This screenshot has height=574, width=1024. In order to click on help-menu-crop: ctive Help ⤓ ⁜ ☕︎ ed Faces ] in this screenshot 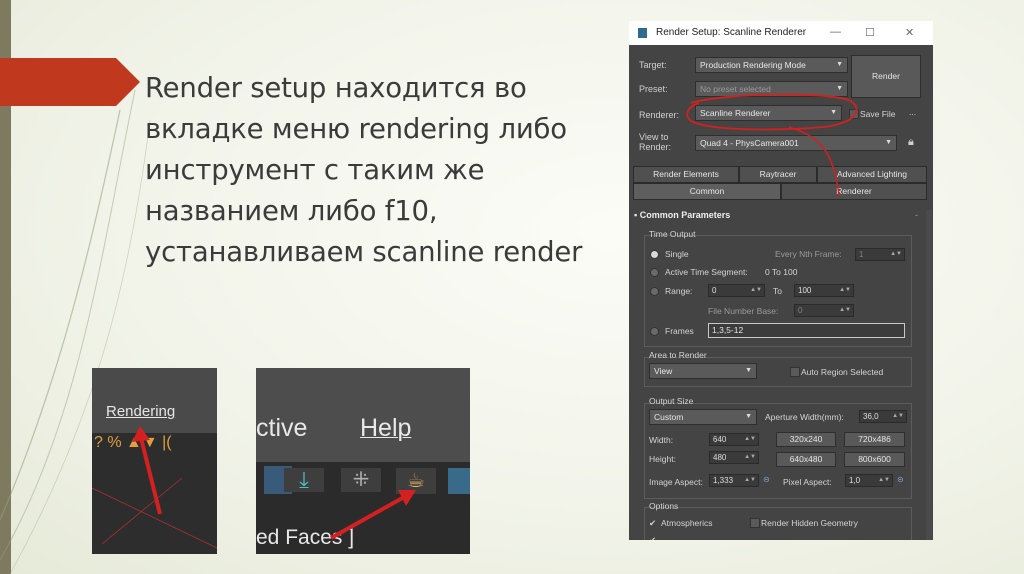, I will do `click(363, 461)`.